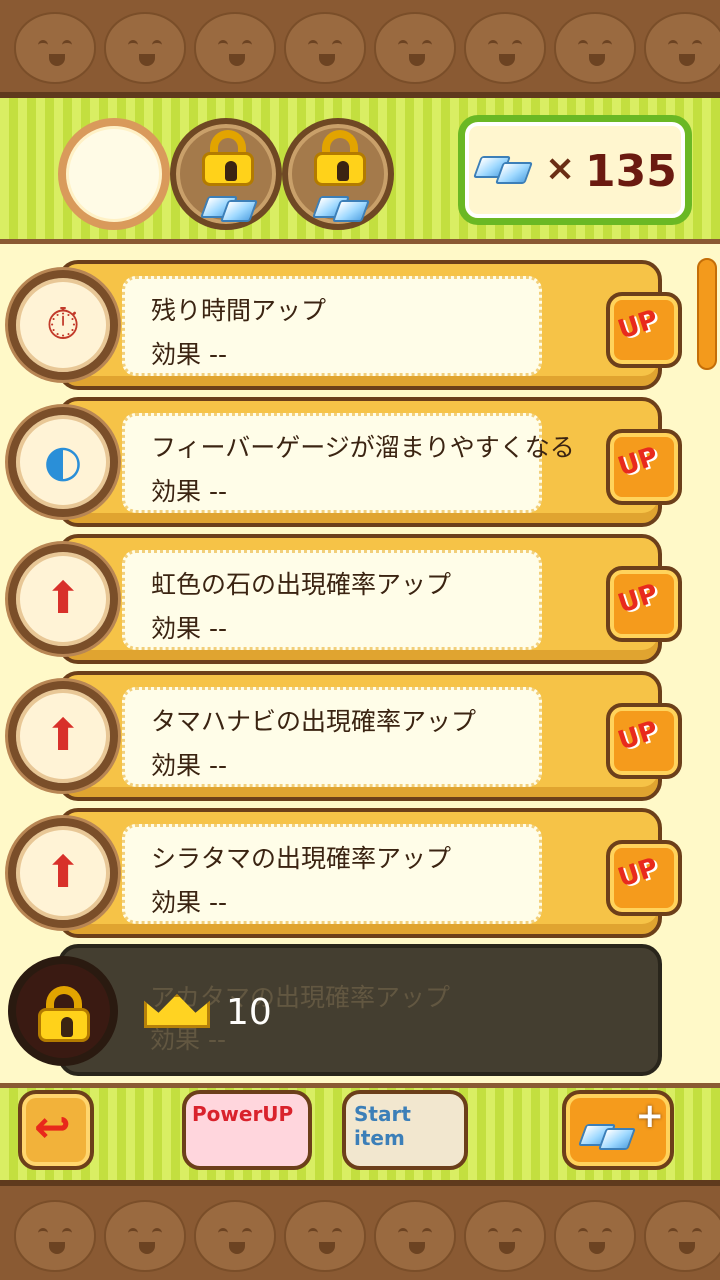  I want to click on equip-slot-3-locked, so click(338, 174).